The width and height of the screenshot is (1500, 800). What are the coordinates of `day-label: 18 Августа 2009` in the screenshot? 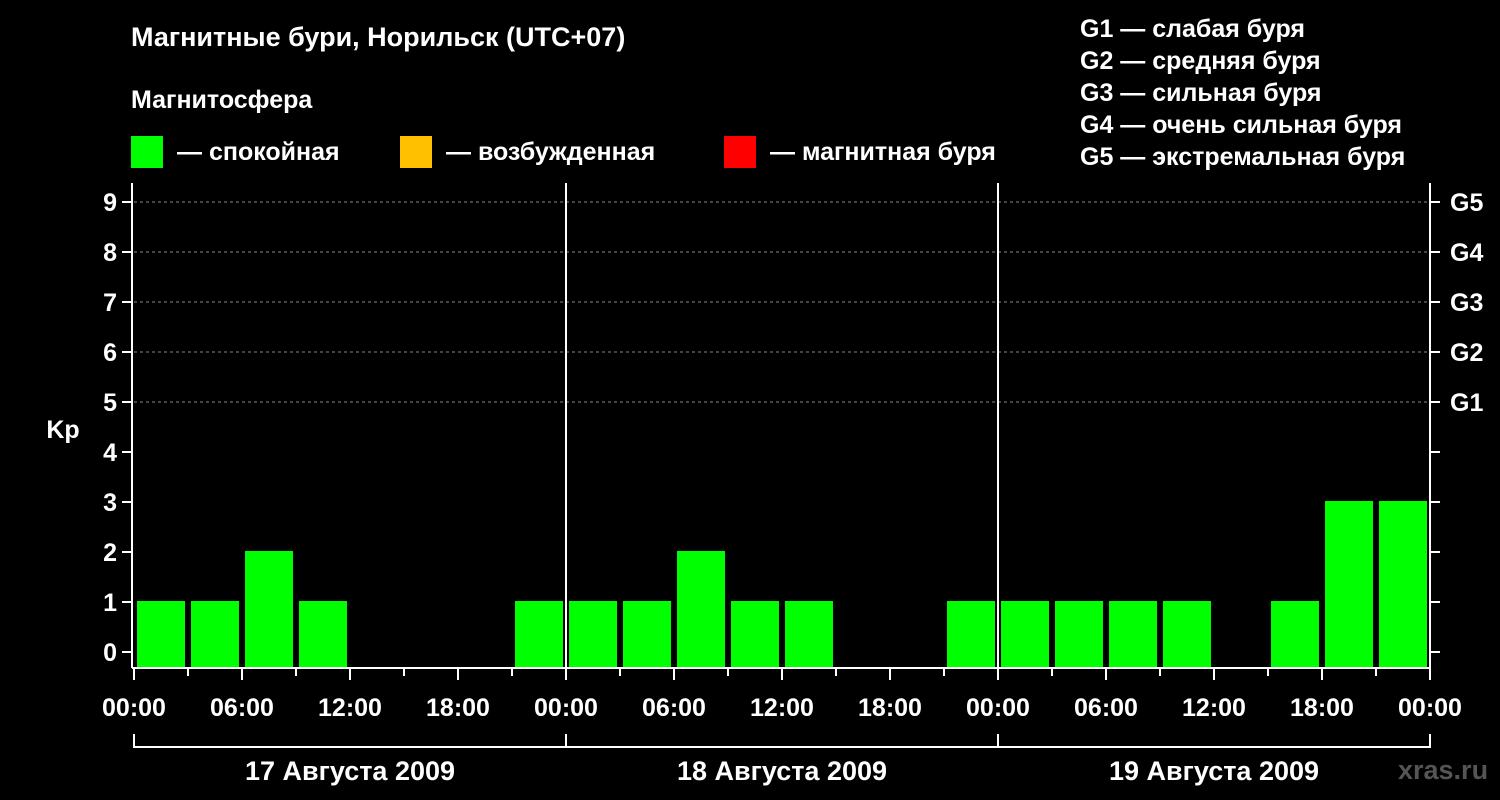 It's located at (782, 771).